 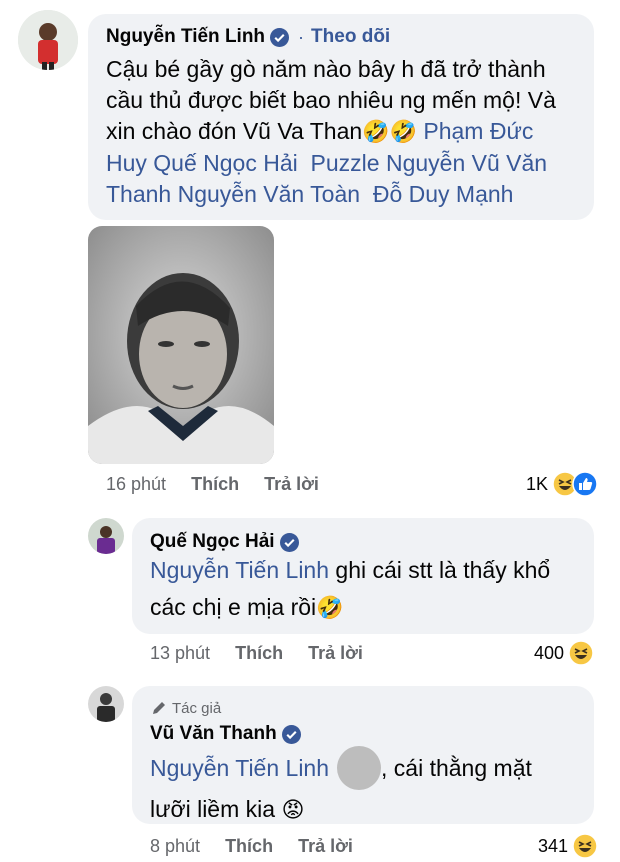 What do you see at coordinates (370, 810) in the screenshot?
I see `text-line: lưỡi liềm kia 😡` at bounding box center [370, 810].